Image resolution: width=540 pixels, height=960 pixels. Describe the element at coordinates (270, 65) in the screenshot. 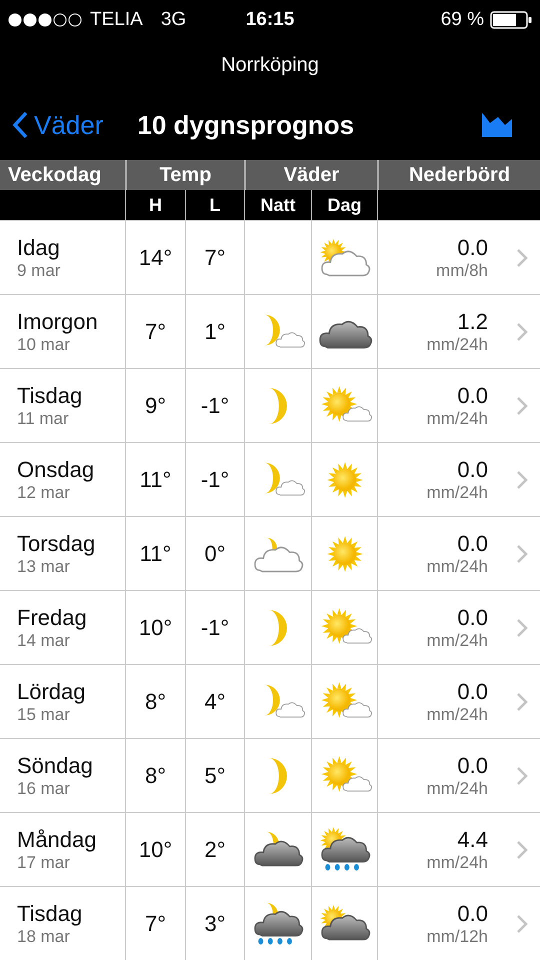

I see `location-name: Norrköping` at that location.